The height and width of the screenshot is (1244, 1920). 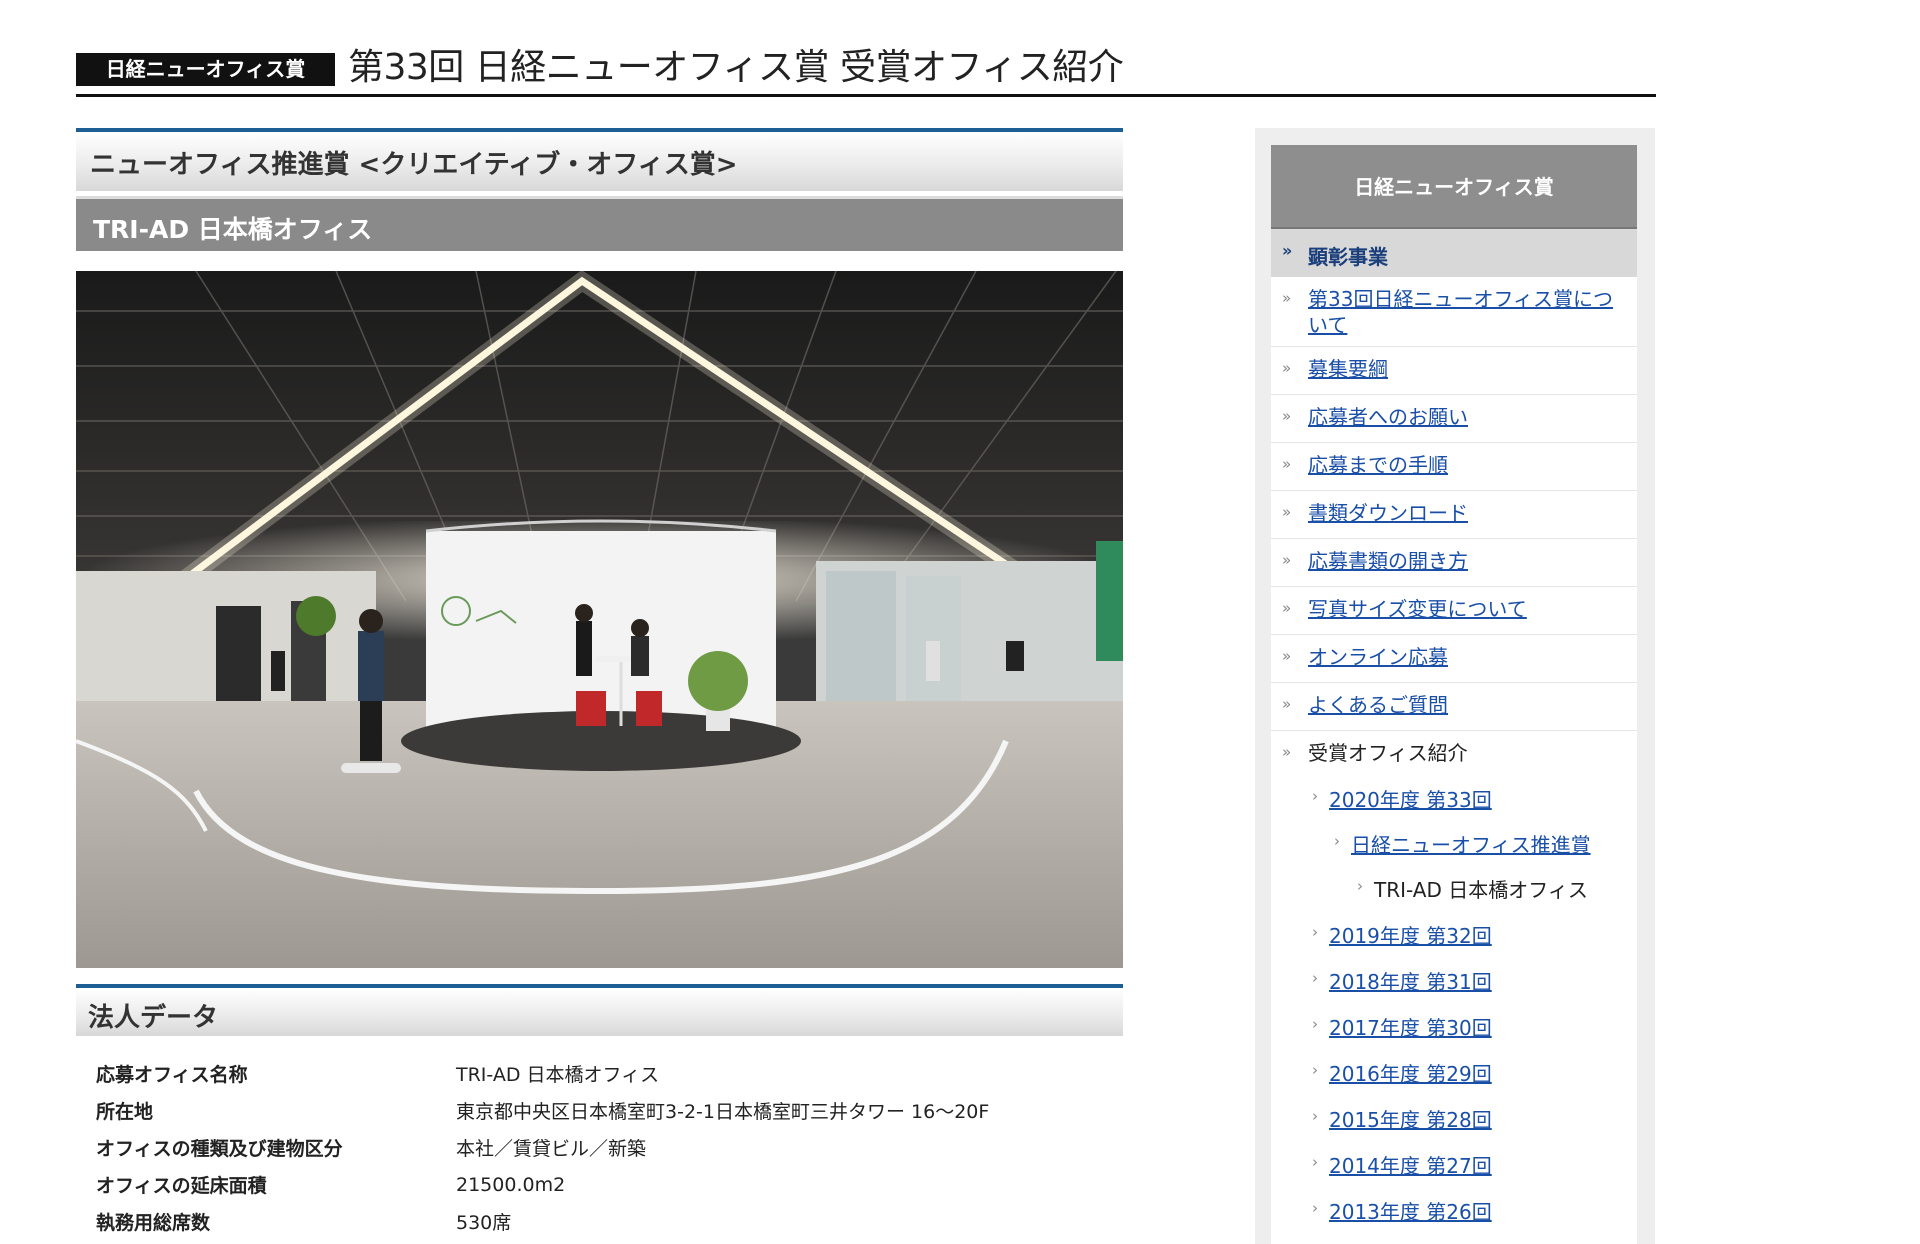 I want to click on row-label: オフィスの延床面積, so click(x=181, y=1186).